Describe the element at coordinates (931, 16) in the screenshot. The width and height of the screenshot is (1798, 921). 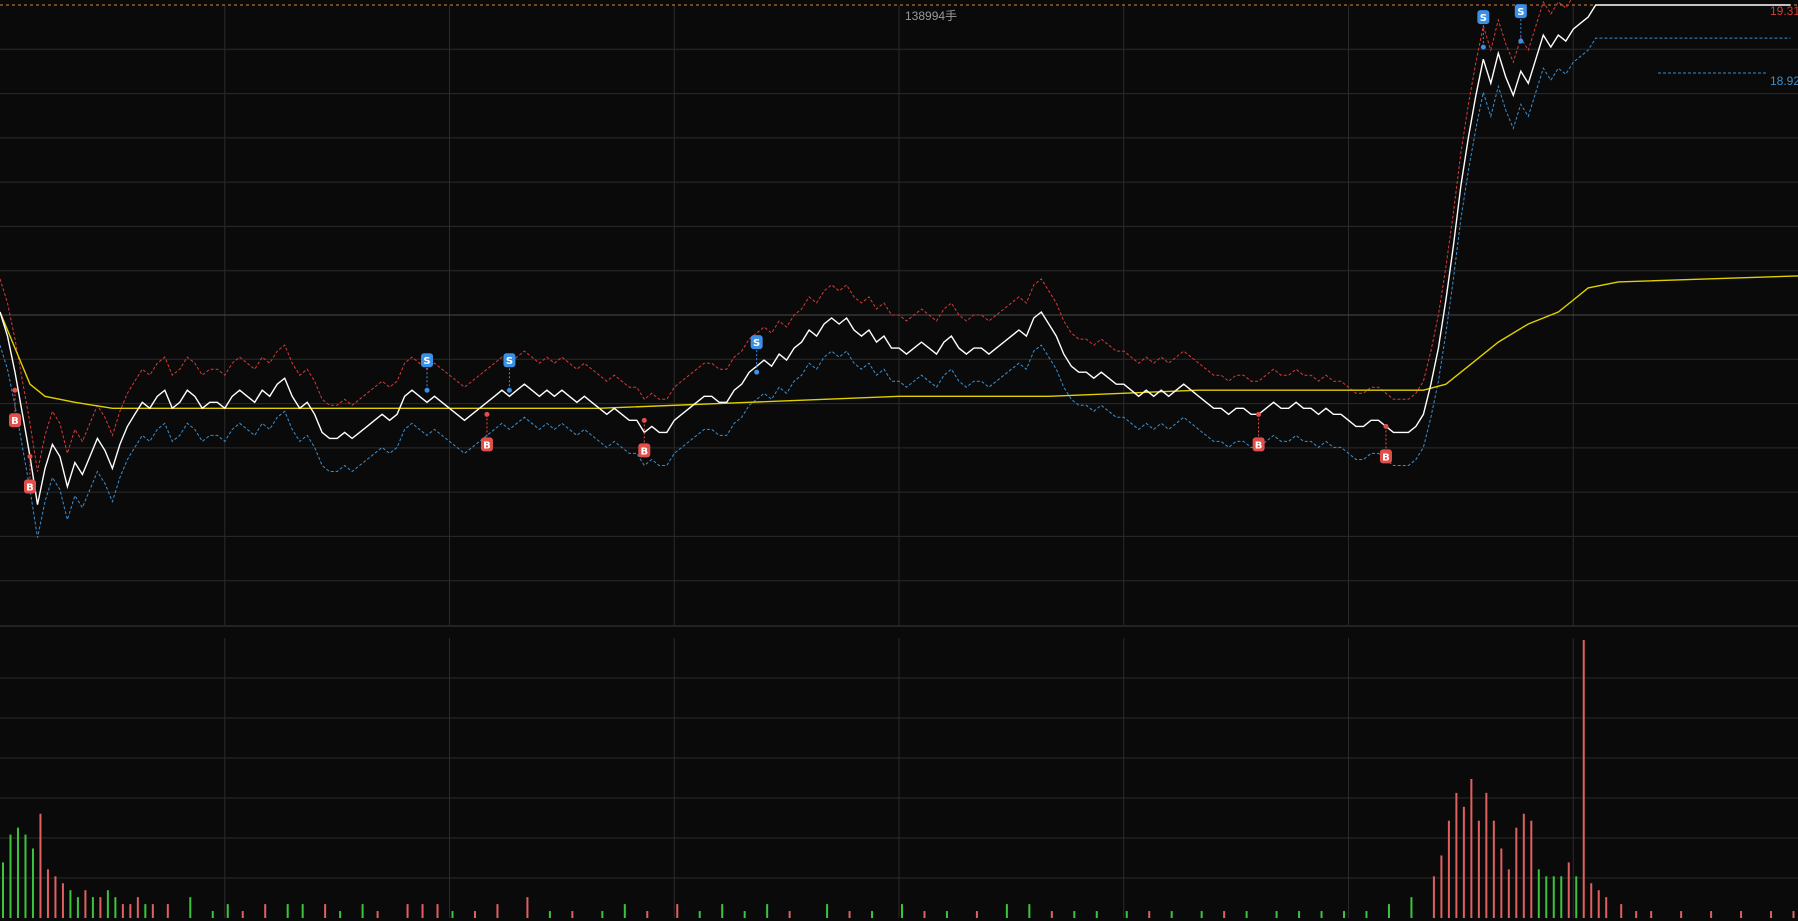
I see `volume-peak-label: 138994手` at that location.